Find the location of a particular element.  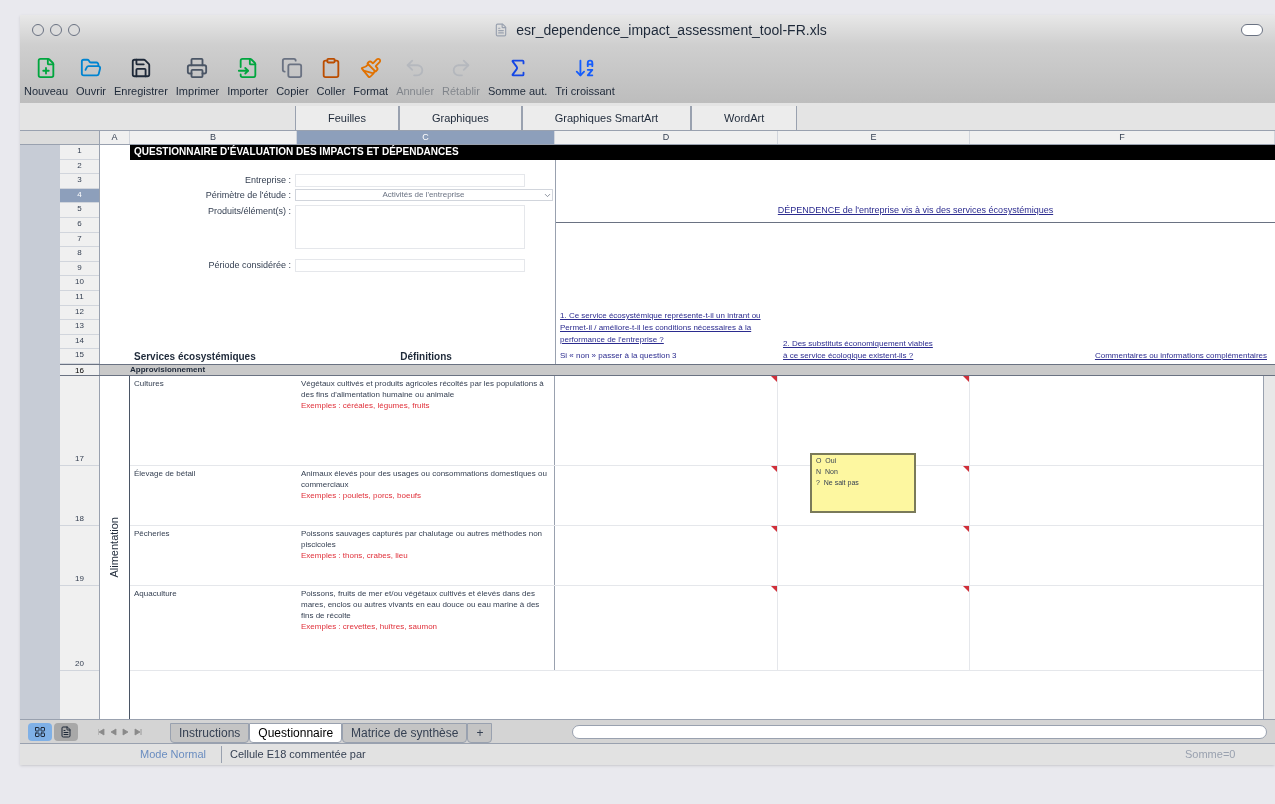

import-icon is located at coordinates (247, 67).